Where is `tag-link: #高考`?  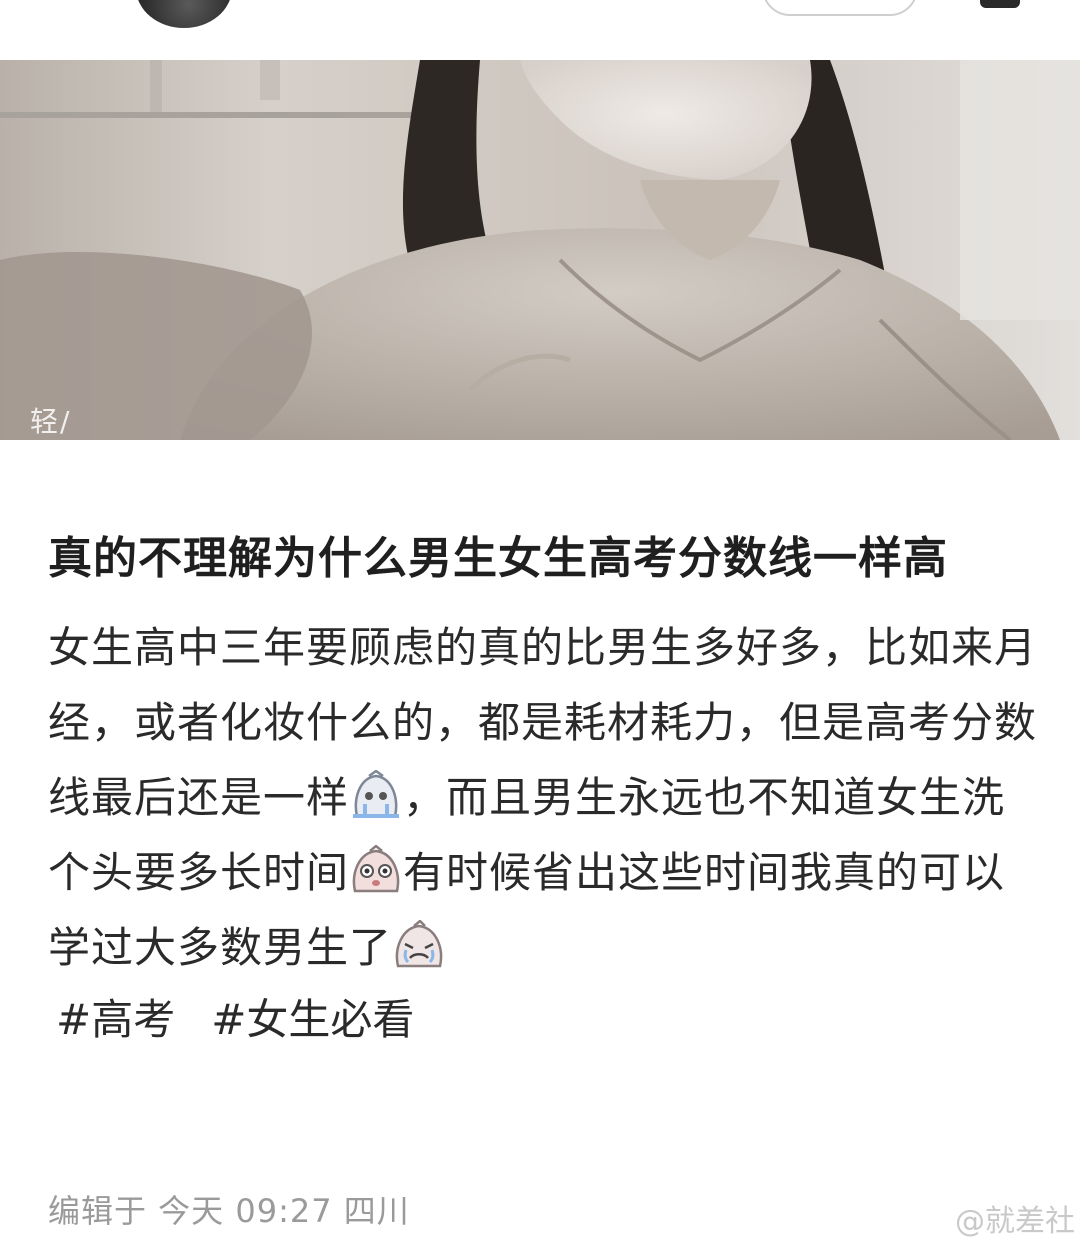
tag-link: #高考 is located at coordinates (115, 1019).